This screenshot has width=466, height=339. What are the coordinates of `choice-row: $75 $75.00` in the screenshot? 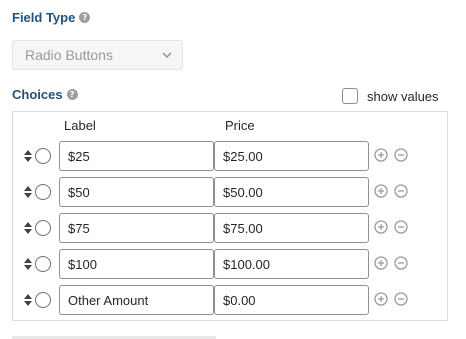 It's located at (230, 228).